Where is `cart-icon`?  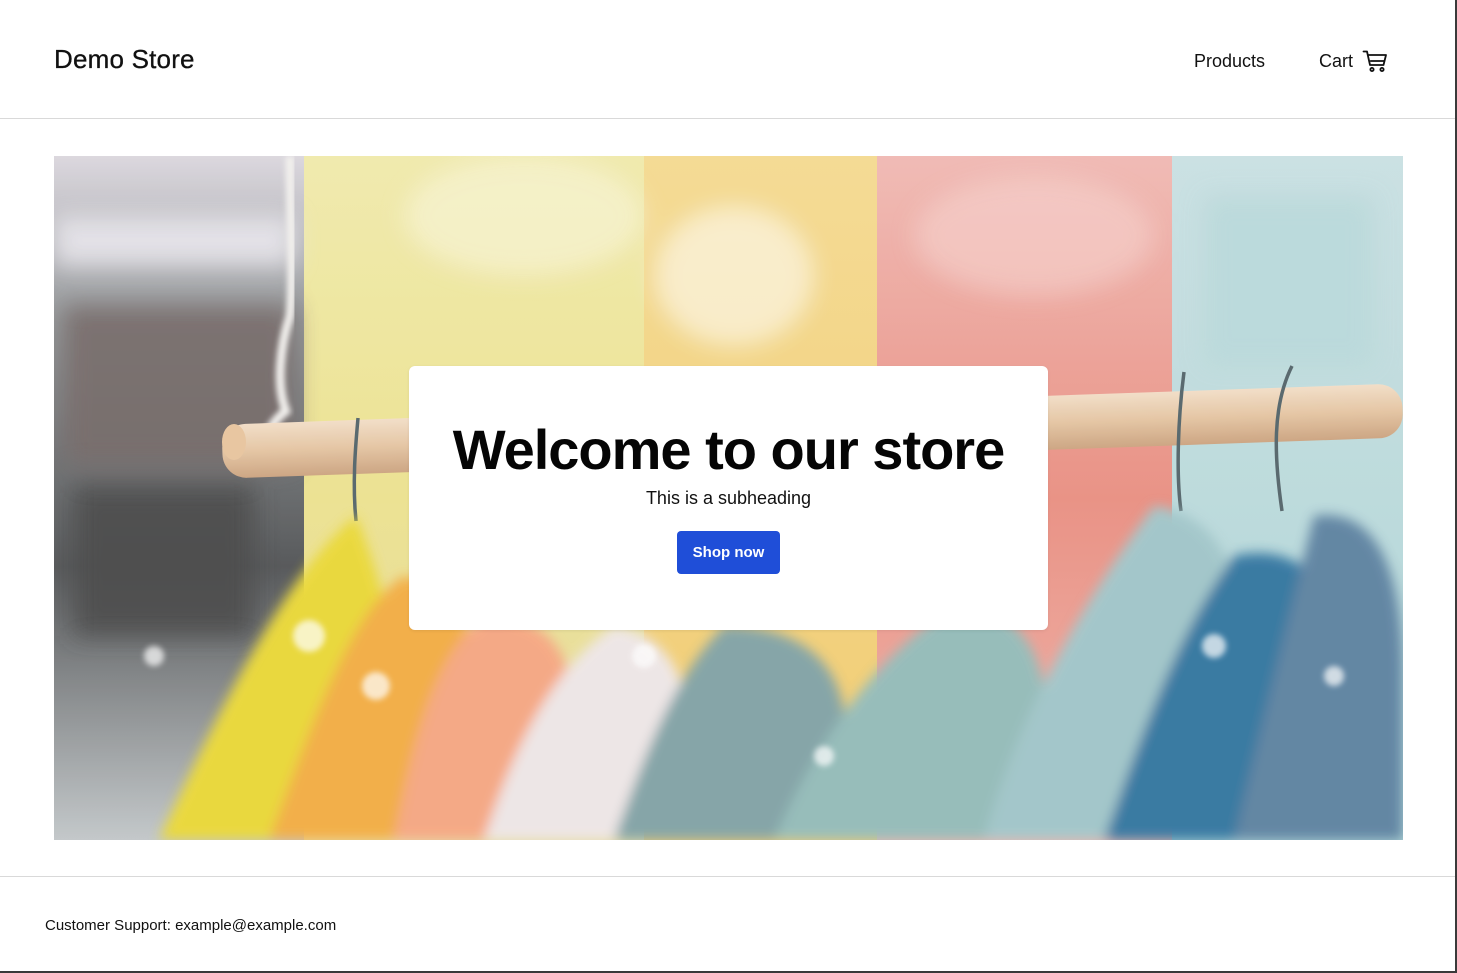
cart-icon is located at coordinates (1375, 61).